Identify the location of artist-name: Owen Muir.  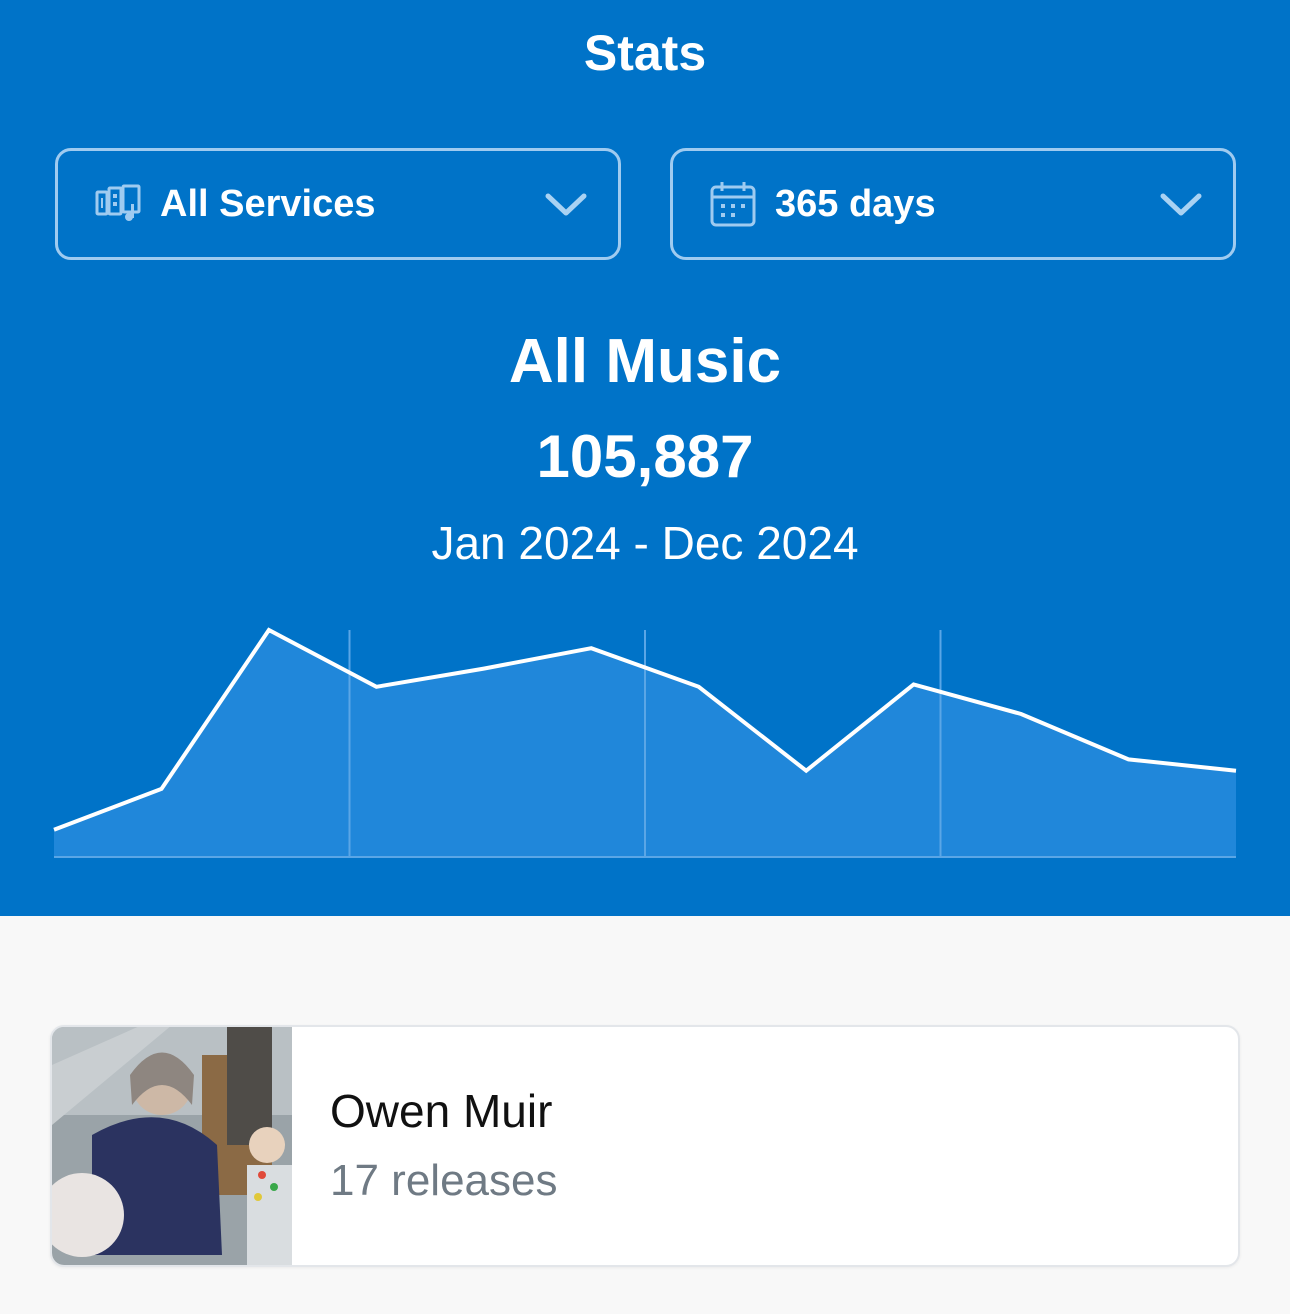
(441, 1111).